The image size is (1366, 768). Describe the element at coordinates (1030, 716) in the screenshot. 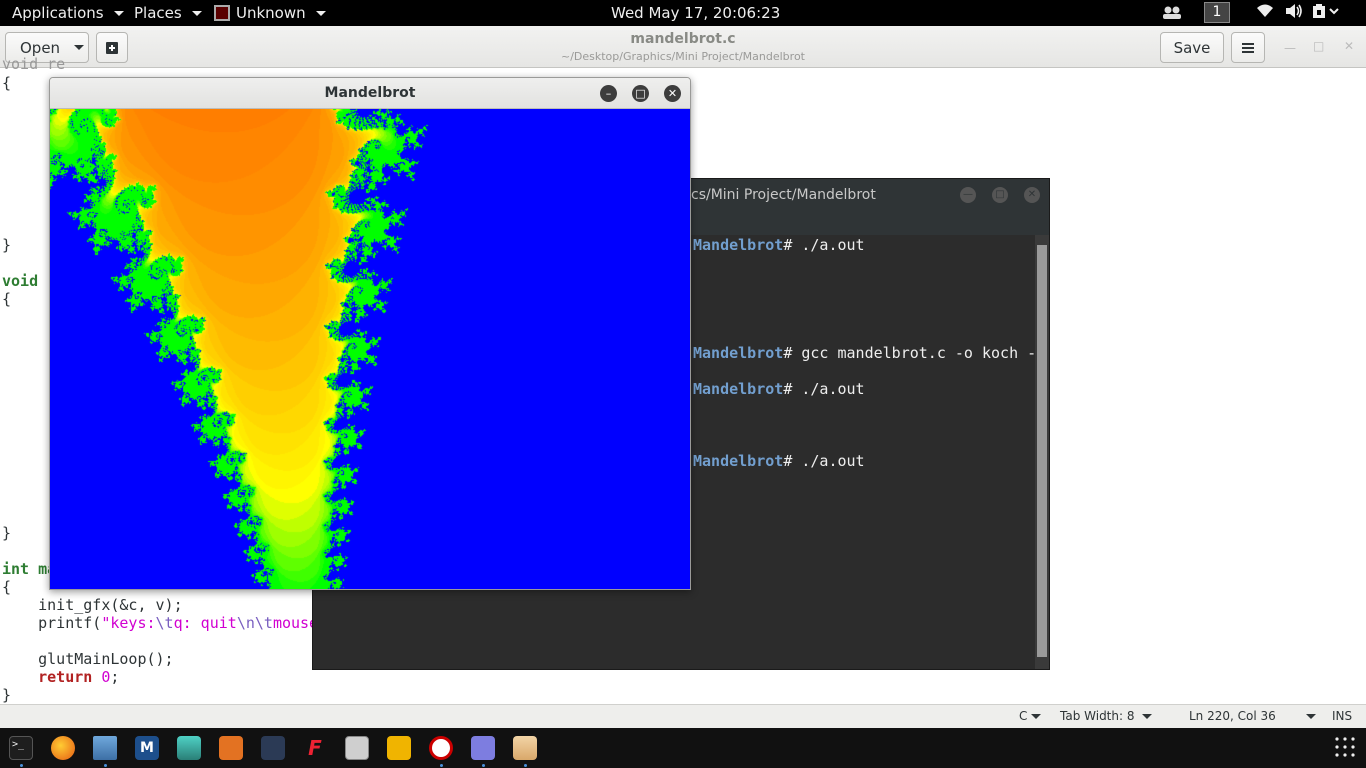

I see `language-selector: C` at that location.